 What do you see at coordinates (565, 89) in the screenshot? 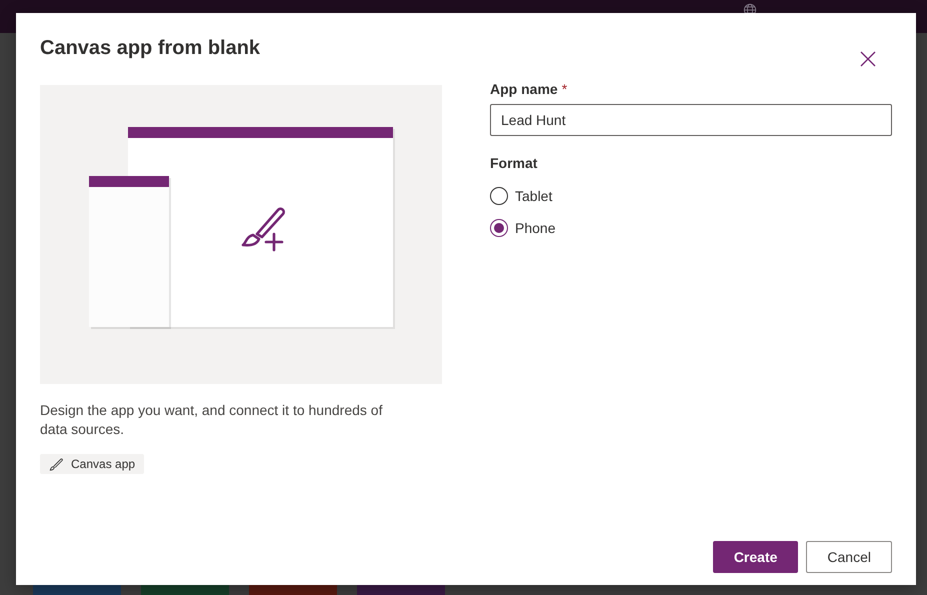
I see `required-asterisk: *` at bounding box center [565, 89].